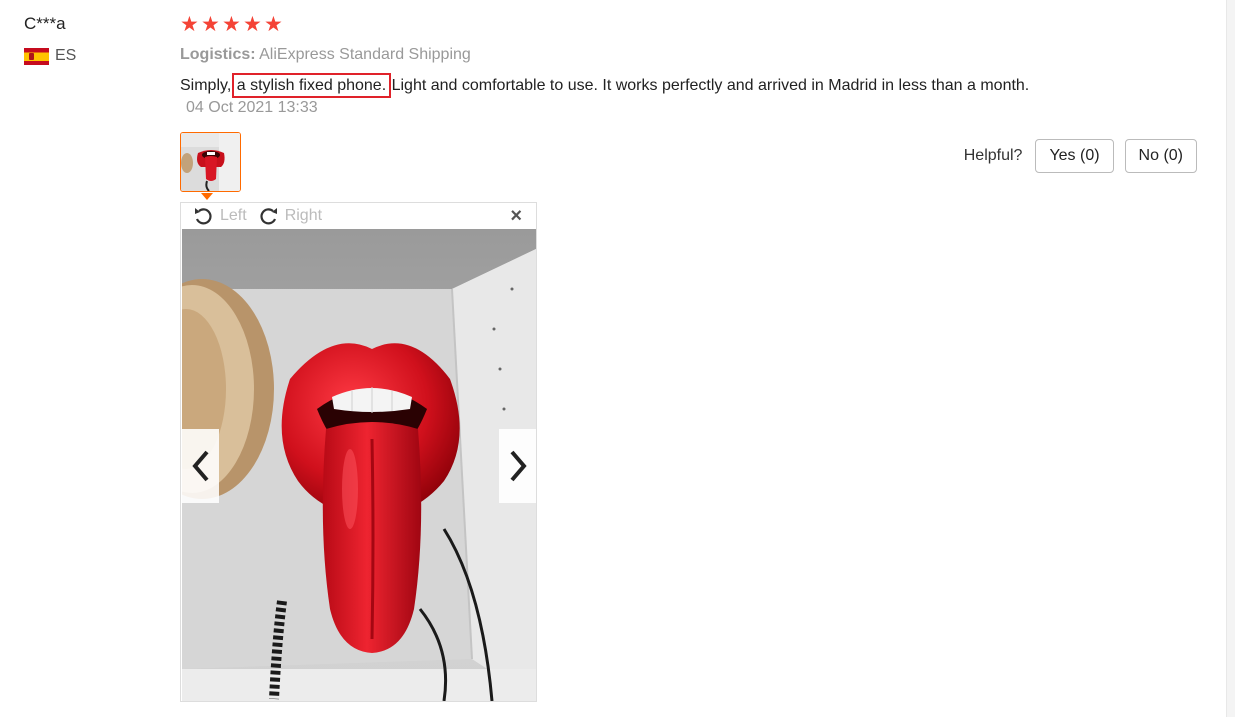 Image resolution: width=1235 pixels, height=717 pixels. I want to click on next-photo-button, so click(517, 466).